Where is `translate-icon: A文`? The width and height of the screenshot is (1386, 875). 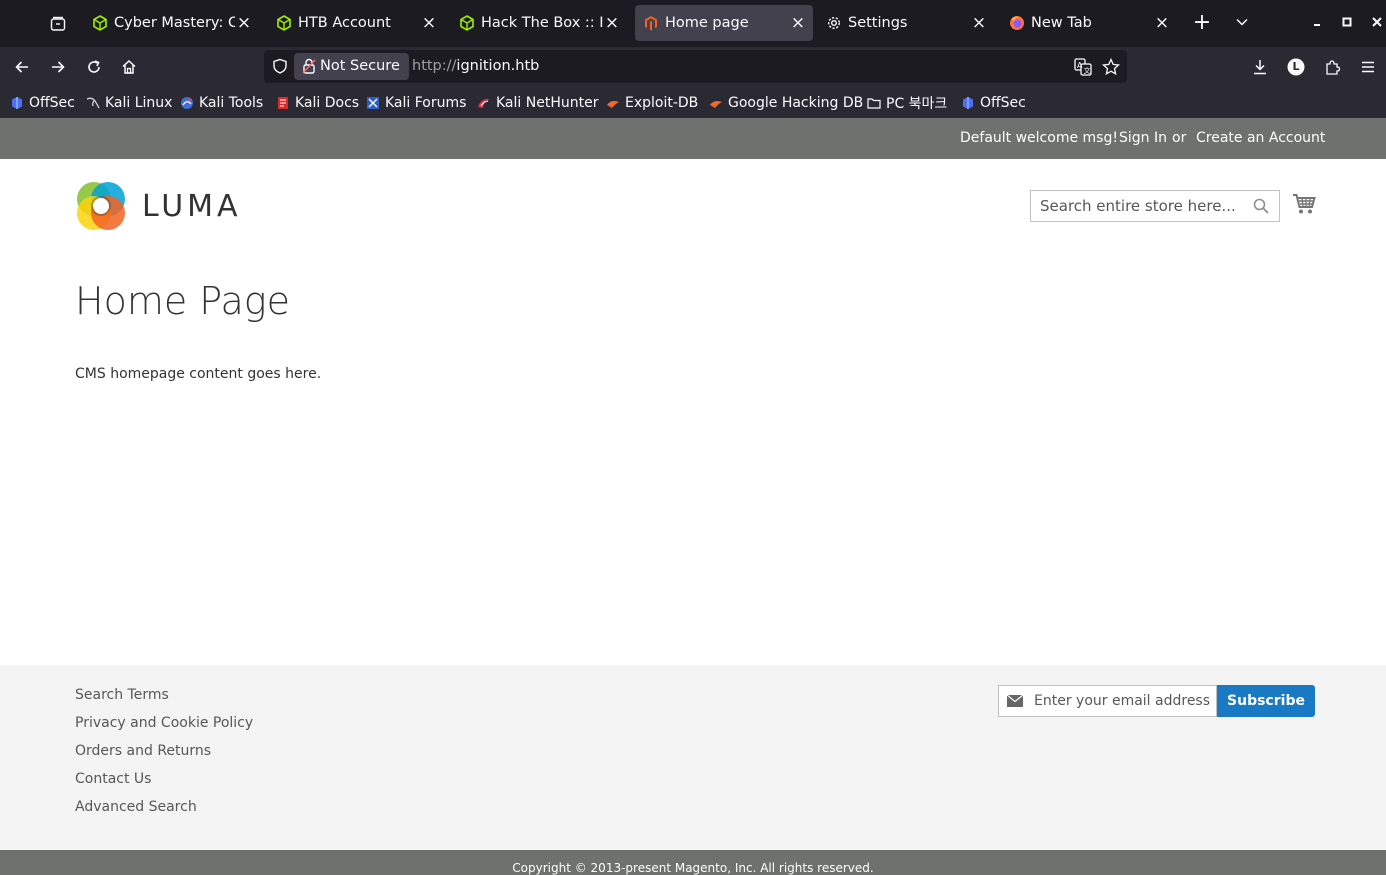
translate-icon: A文 is located at coordinates (1083, 67).